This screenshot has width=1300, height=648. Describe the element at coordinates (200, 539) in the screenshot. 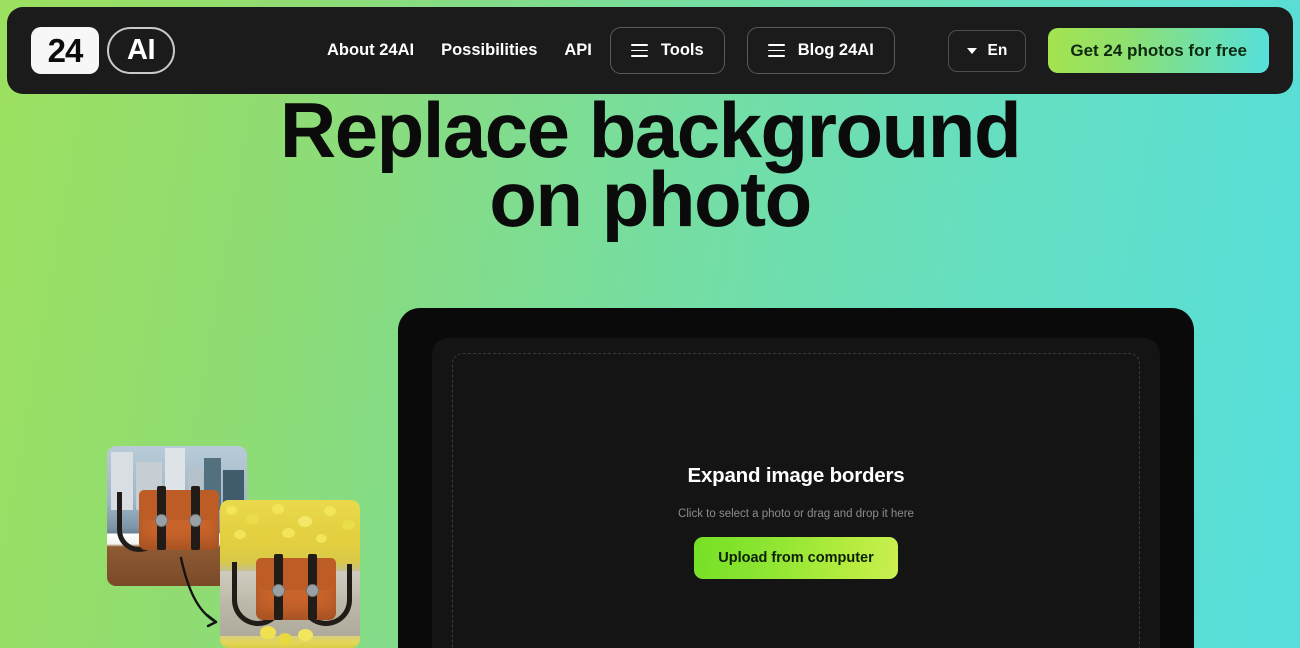

I see `example-thumbnails` at that location.